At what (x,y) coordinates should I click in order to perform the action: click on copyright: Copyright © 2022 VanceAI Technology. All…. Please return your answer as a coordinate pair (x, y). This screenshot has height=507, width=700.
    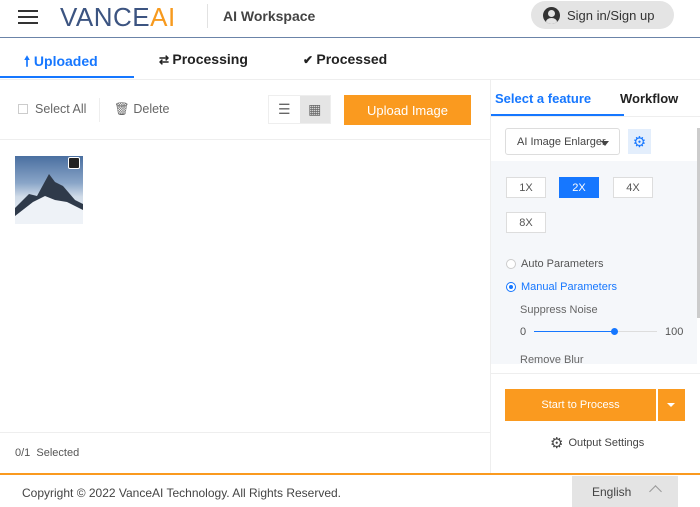
    Looking at the image, I should click on (182, 493).